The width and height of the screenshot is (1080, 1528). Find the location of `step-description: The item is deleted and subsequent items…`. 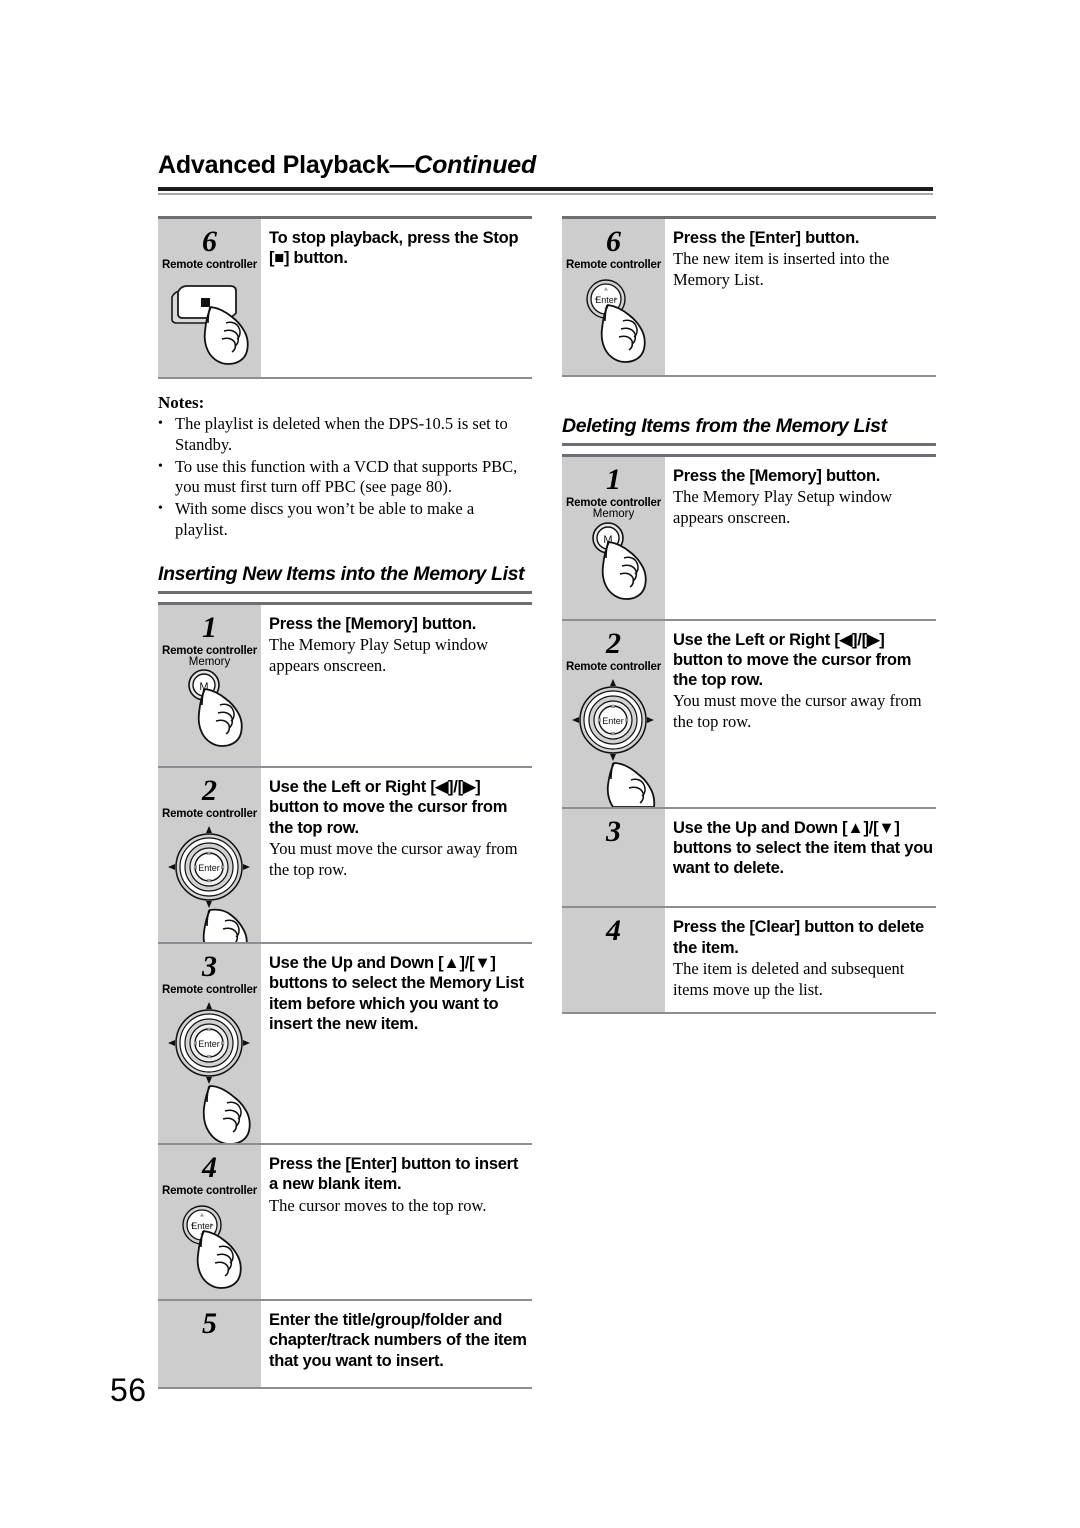

step-description: The item is deleted and subsequent items… is located at coordinates (789, 978).